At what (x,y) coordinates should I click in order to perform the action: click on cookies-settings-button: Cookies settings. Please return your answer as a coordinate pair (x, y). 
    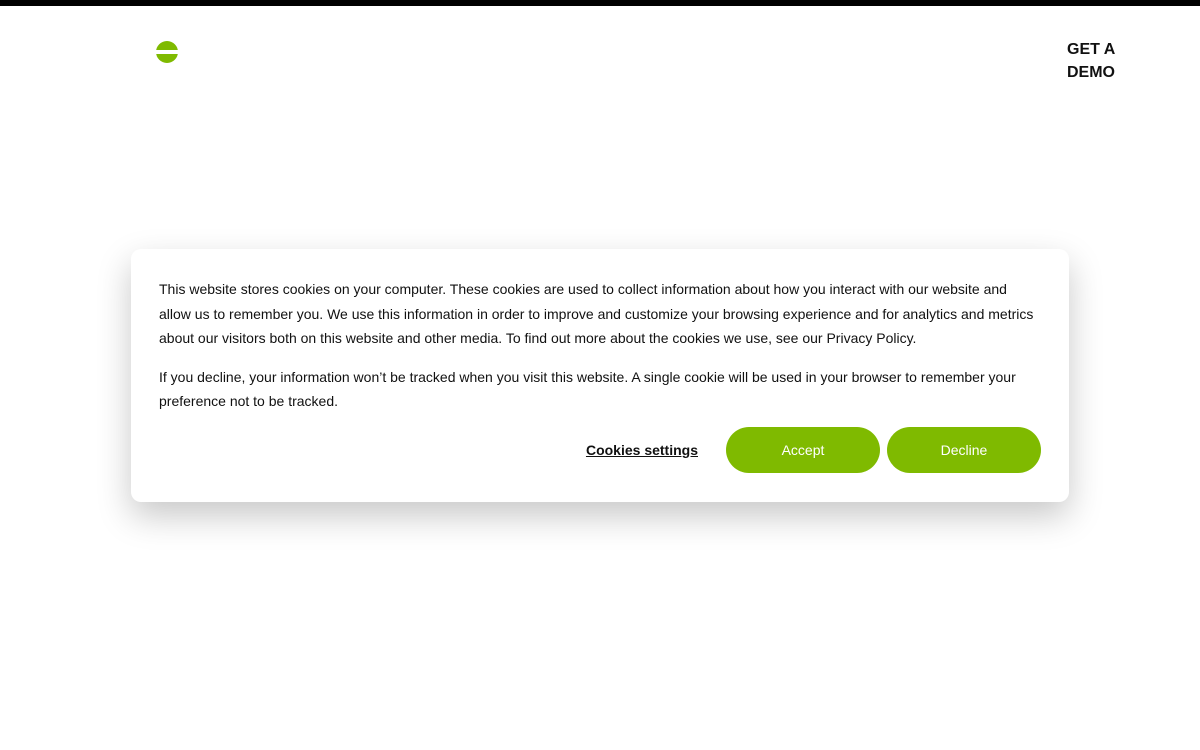
    Looking at the image, I should click on (642, 450).